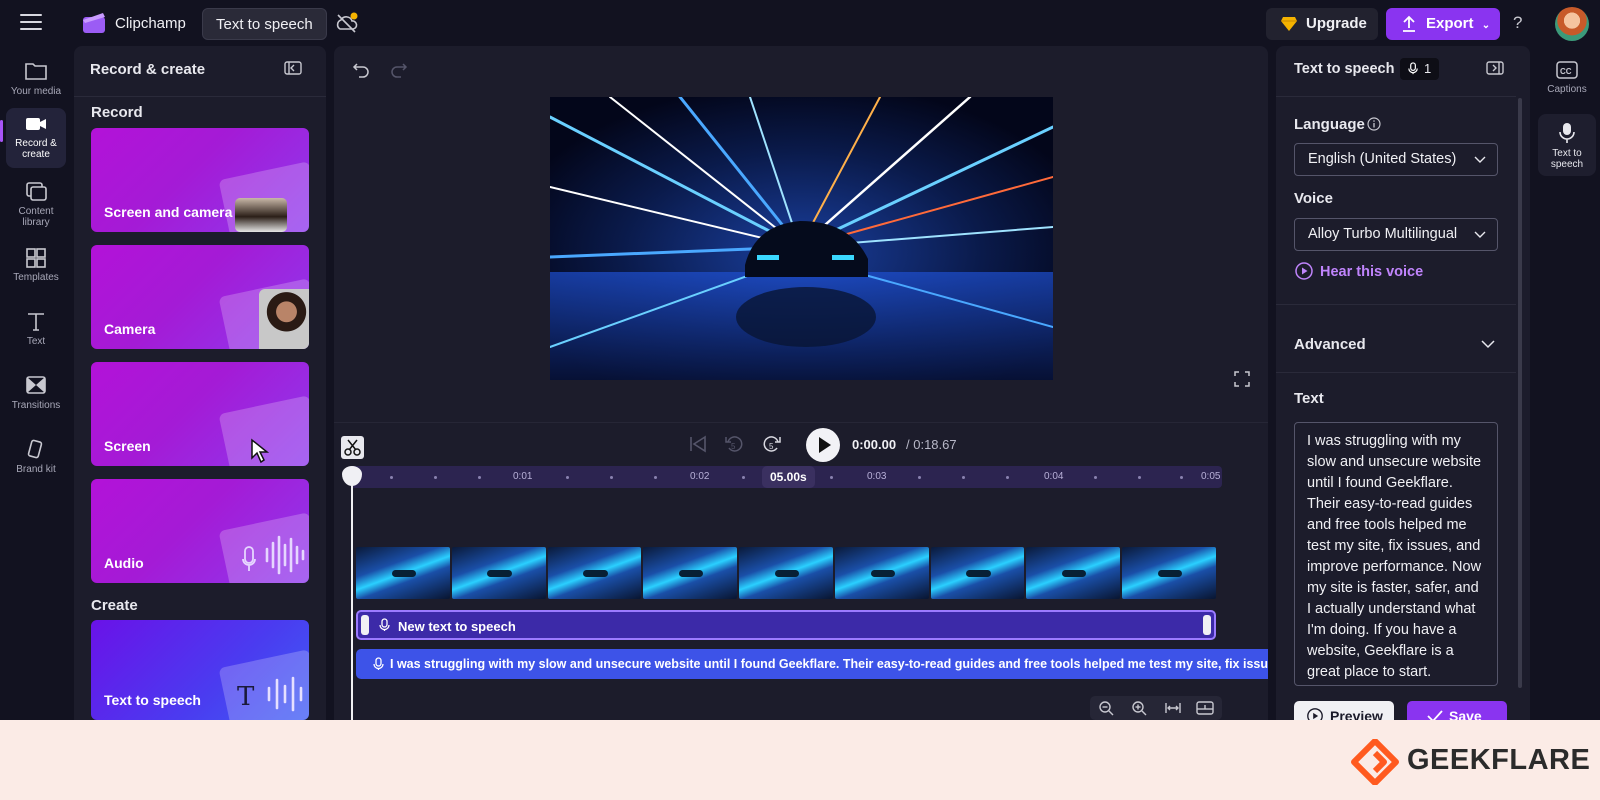 The width and height of the screenshot is (1600, 800). Describe the element at coordinates (124, 563) in the screenshot. I see `card-label: Audio` at that location.